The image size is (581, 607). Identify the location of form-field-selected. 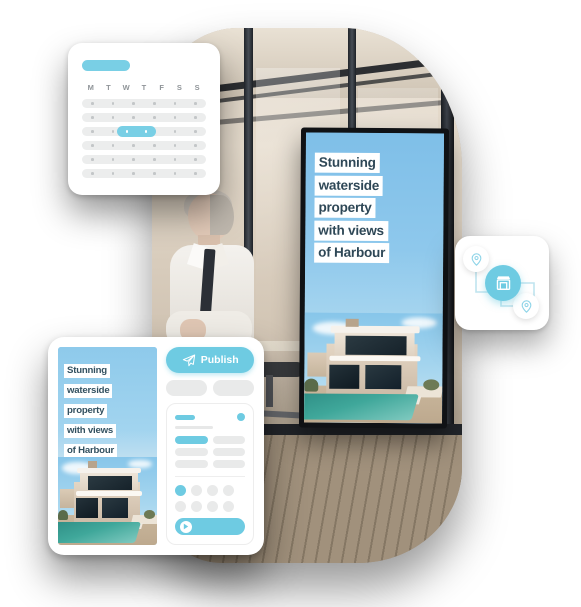
(191, 439).